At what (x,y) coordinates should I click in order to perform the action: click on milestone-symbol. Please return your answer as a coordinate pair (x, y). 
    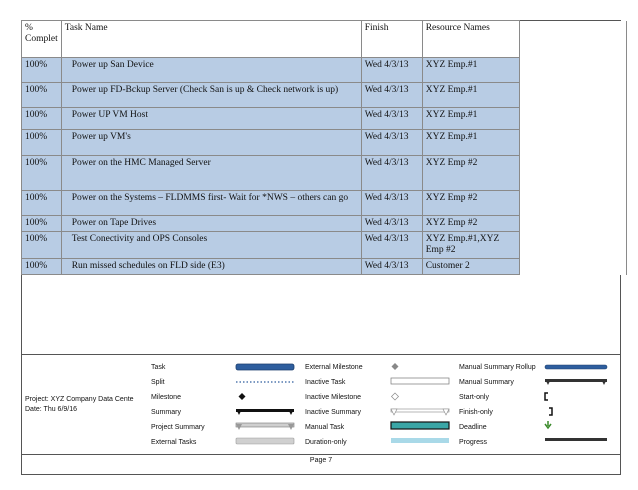
    Looking at the image, I should click on (242, 396).